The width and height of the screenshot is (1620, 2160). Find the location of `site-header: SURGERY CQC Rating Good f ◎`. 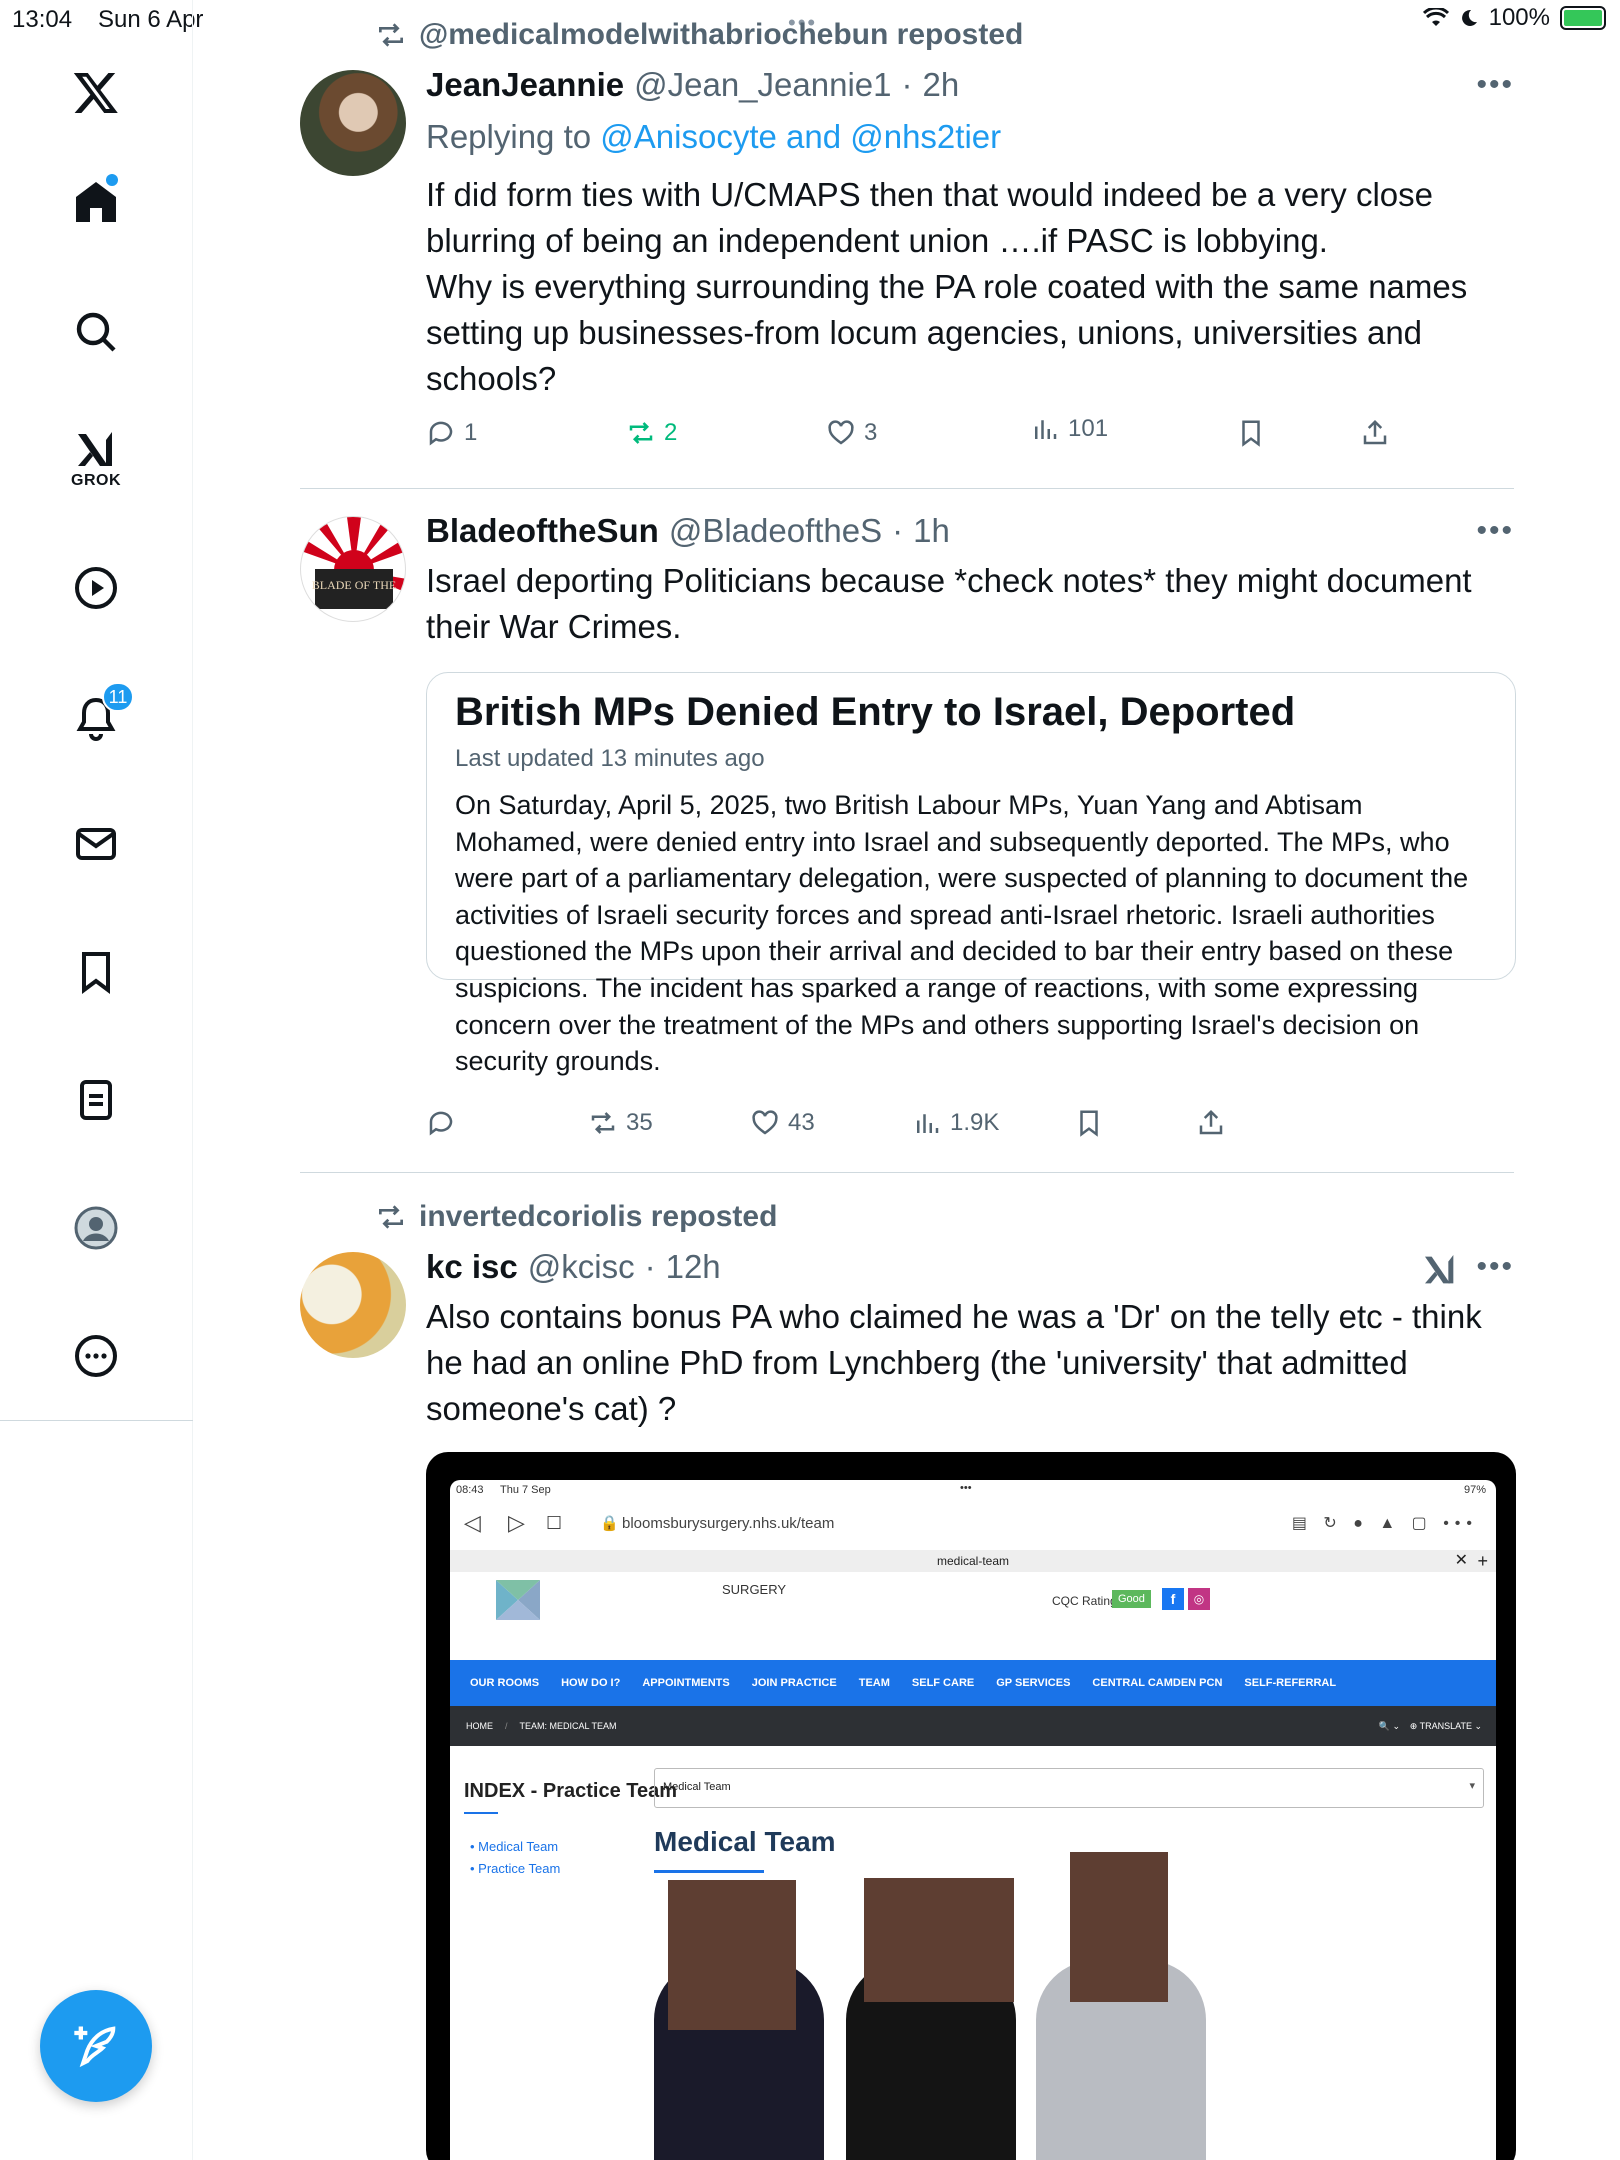

site-header: SURGERY CQC Rating Good f ◎ is located at coordinates (973, 1613).